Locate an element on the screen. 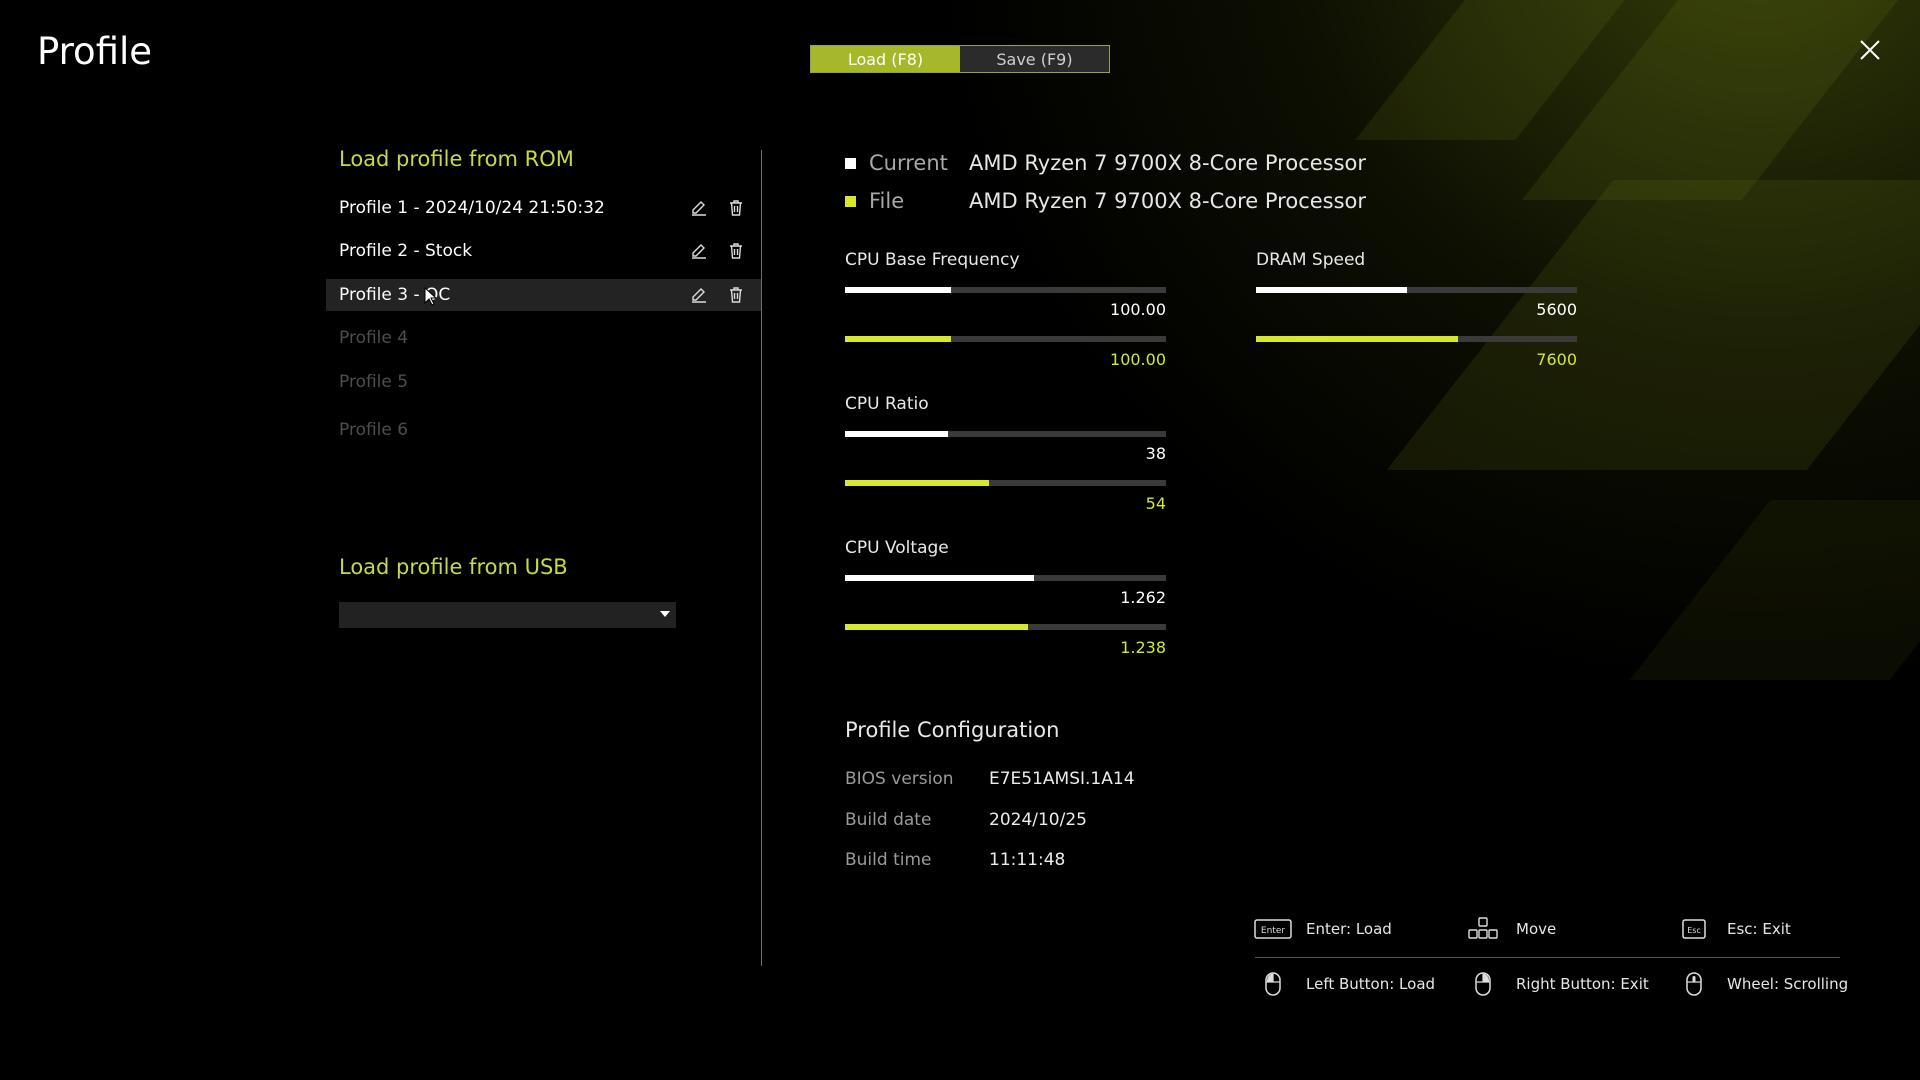  profile-row-4: Profile 4 is located at coordinates (544, 338).